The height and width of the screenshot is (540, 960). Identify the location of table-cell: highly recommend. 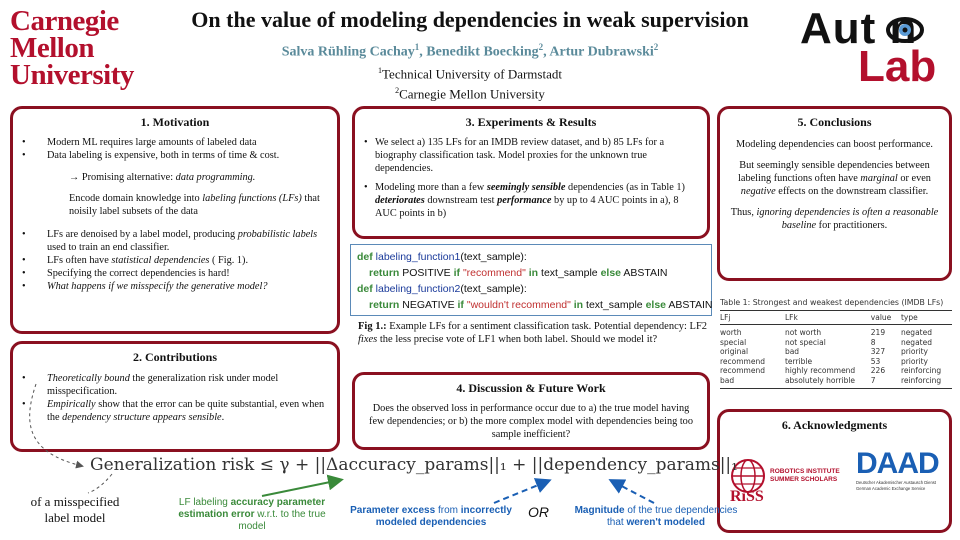
(820, 371).